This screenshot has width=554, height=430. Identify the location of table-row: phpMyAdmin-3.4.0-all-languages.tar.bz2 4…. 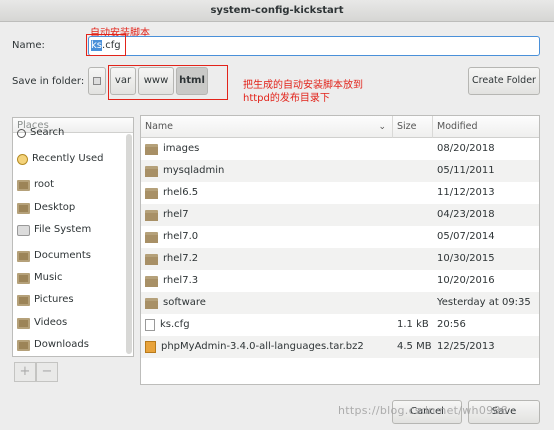
(340, 347).